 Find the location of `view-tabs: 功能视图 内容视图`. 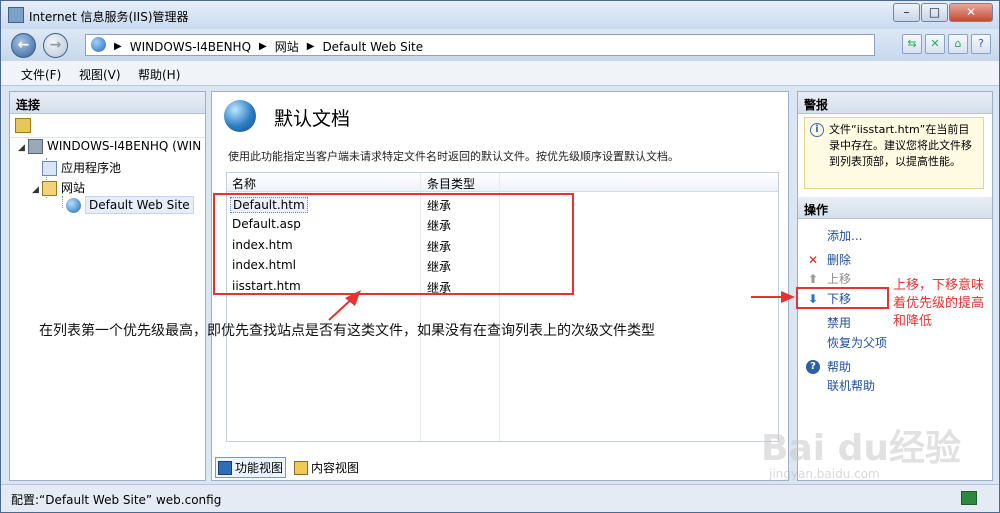

view-tabs: 功能视图 内容视图 is located at coordinates (291, 467).